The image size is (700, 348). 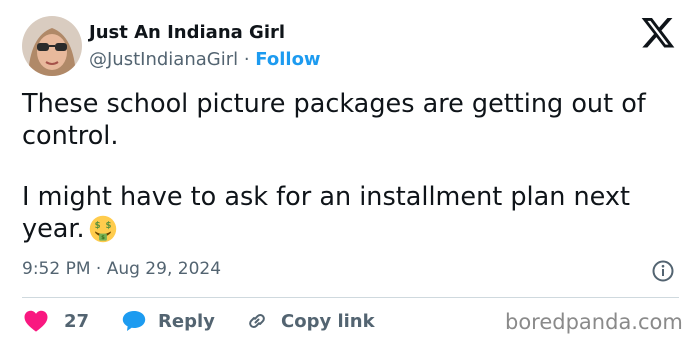 I want to click on copy-link-button: Copy link, so click(x=310, y=321).